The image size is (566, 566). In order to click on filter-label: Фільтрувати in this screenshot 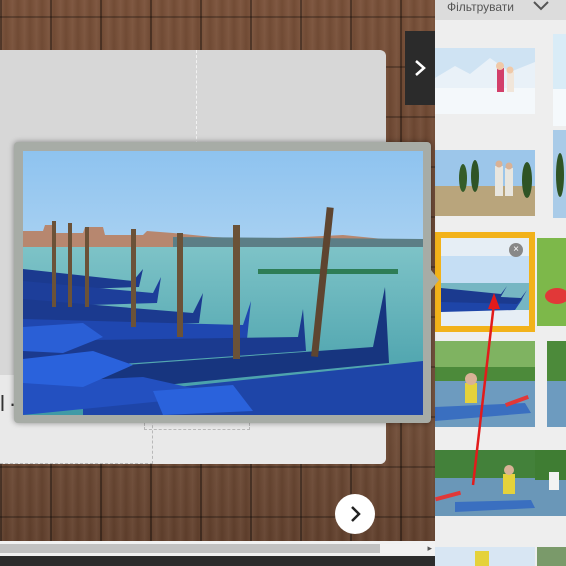, I will do `click(480, 7)`.